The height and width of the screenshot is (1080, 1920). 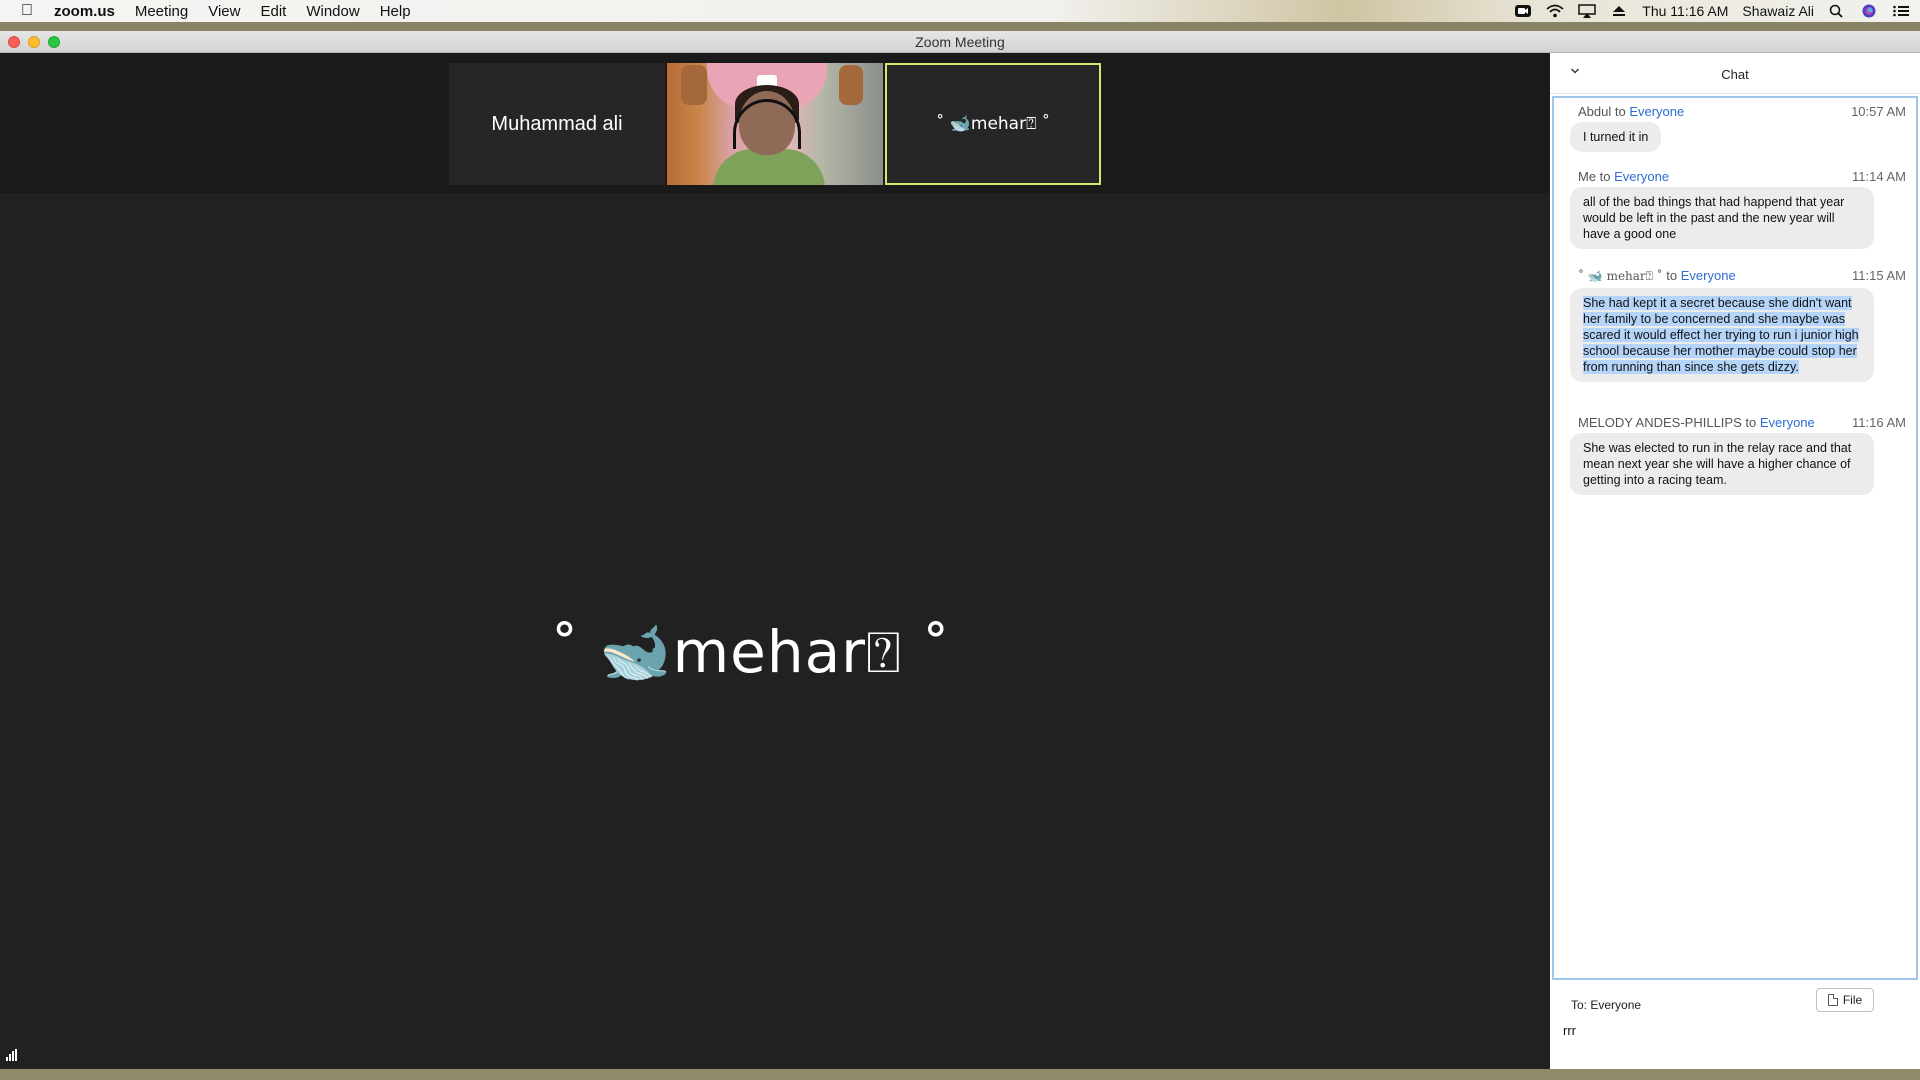 What do you see at coordinates (1733, 1030) in the screenshot?
I see `chat-message-input` at bounding box center [1733, 1030].